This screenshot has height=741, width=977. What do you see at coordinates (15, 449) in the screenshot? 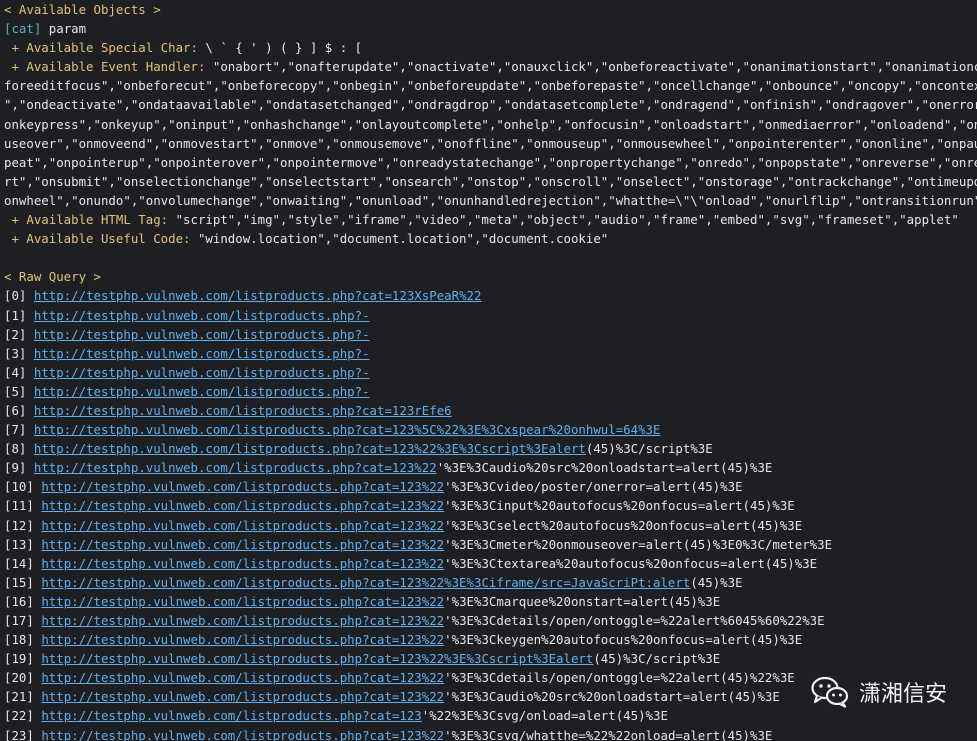
I see `query-index: [8]` at bounding box center [15, 449].